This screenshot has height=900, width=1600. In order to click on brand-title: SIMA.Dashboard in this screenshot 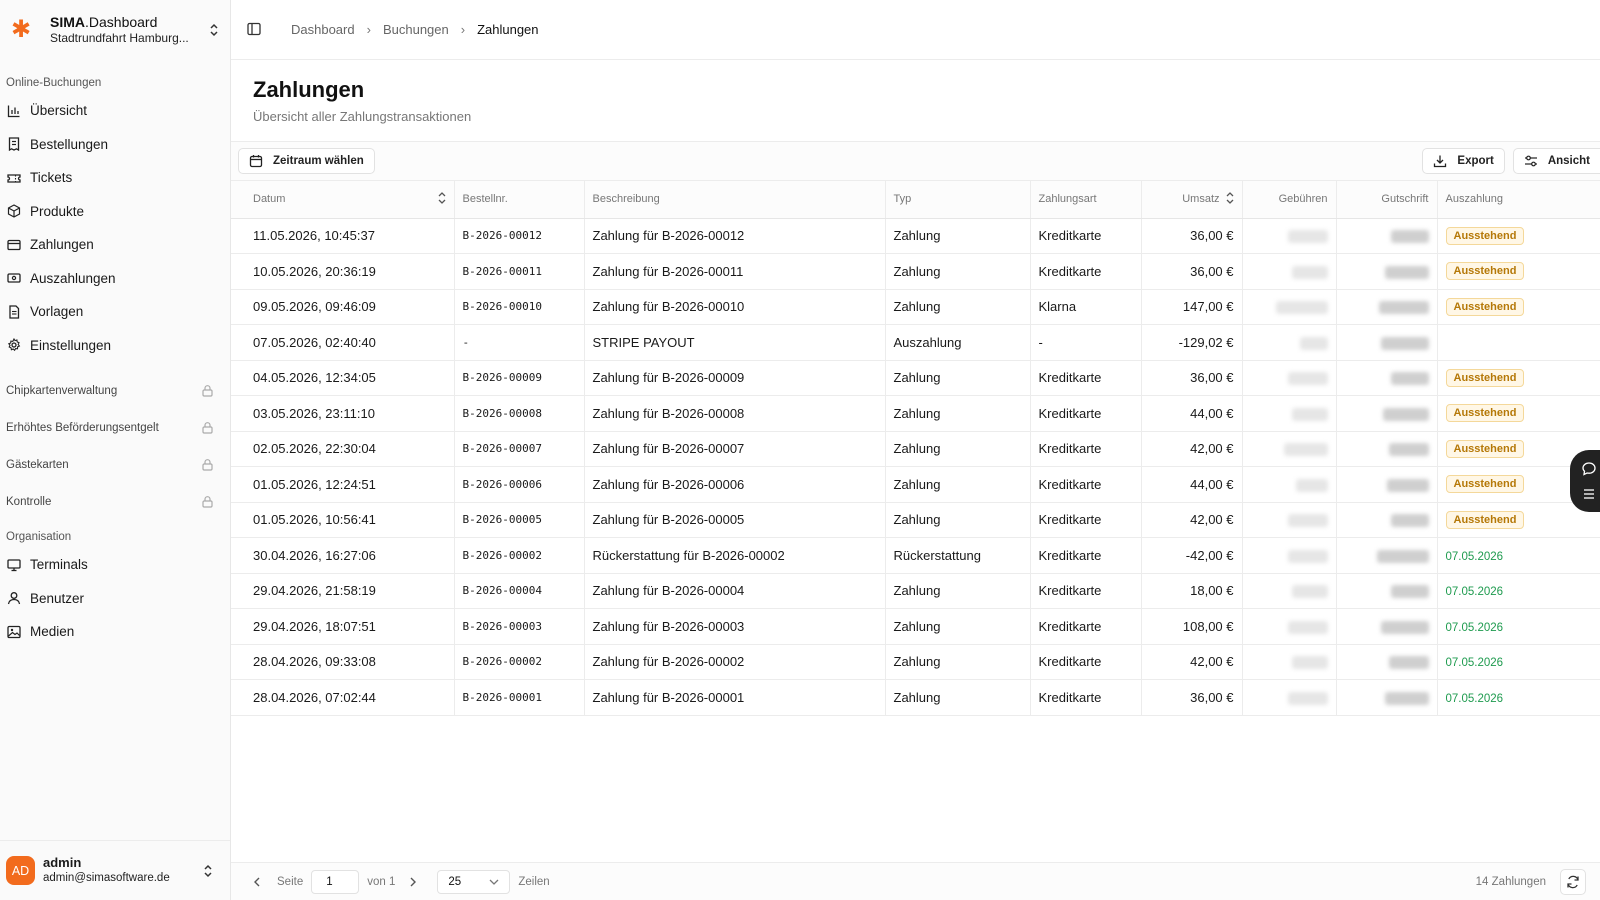, I will do `click(104, 22)`.